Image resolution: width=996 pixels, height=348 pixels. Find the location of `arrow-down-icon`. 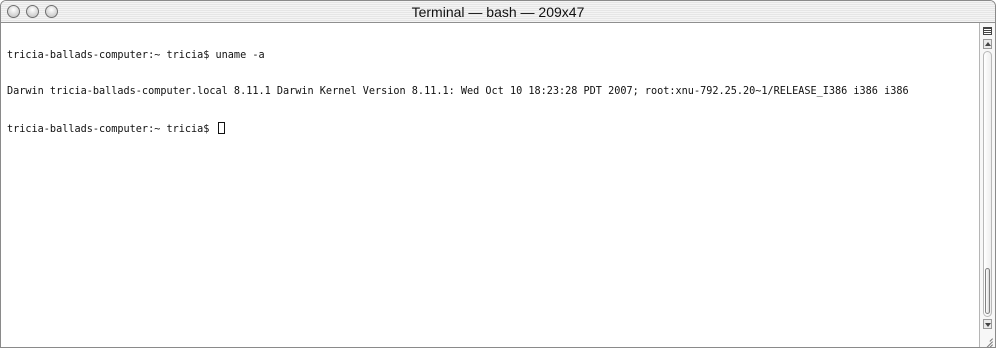

arrow-down-icon is located at coordinates (988, 325).